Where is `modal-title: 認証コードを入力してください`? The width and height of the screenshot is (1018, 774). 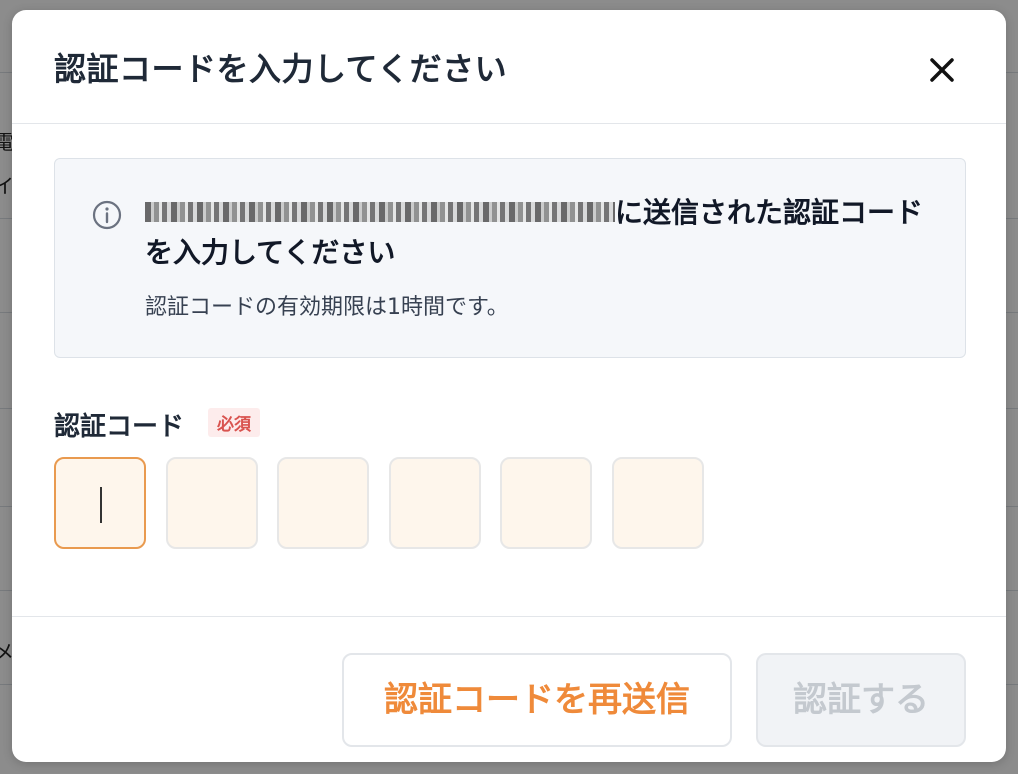
modal-title: 認証コードを入力してください is located at coordinates (281, 69).